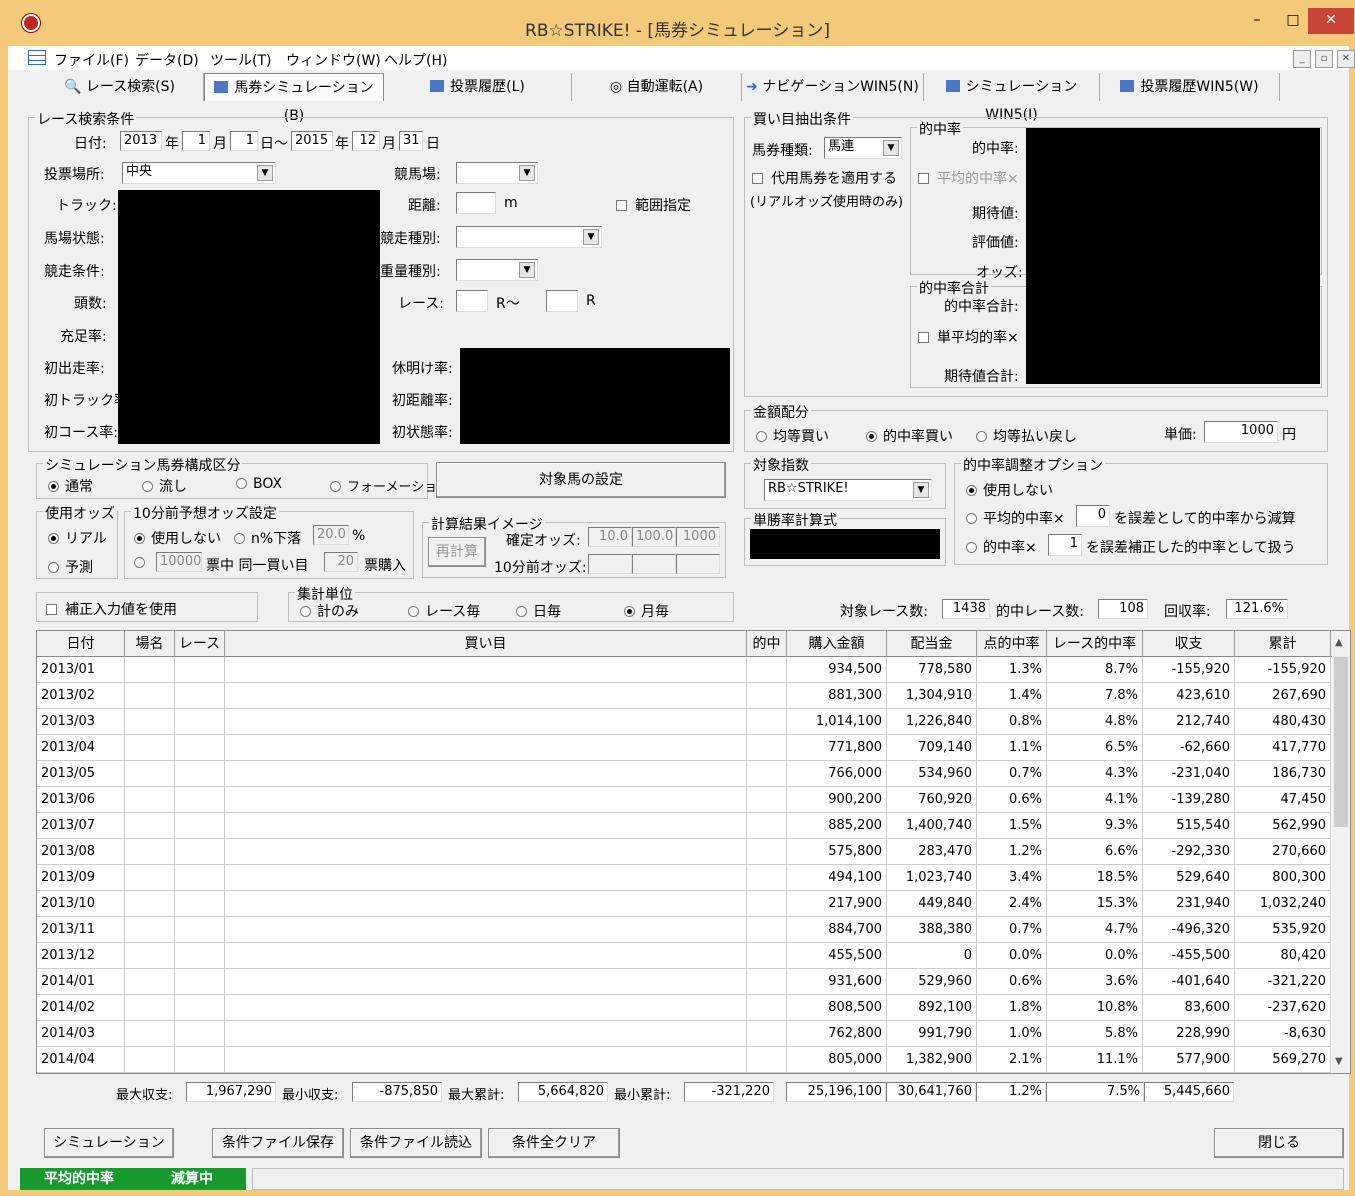 This screenshot has height=1196, width=1355. Describe the element at coordinates (848, 490) in the screenshot. I see `index-select: RB☆STRIKE! ▼` at that location.